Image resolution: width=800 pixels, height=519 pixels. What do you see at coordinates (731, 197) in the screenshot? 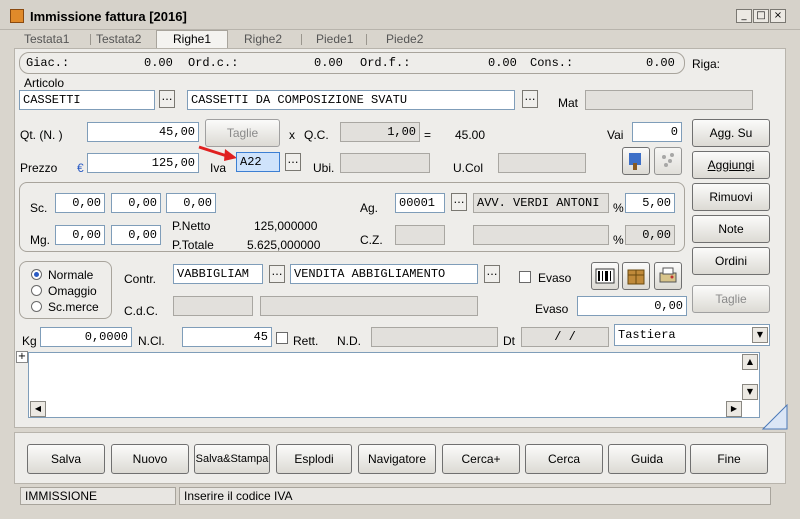
I see `remove-button: Rimuovi` at bounding box center [731, 197].